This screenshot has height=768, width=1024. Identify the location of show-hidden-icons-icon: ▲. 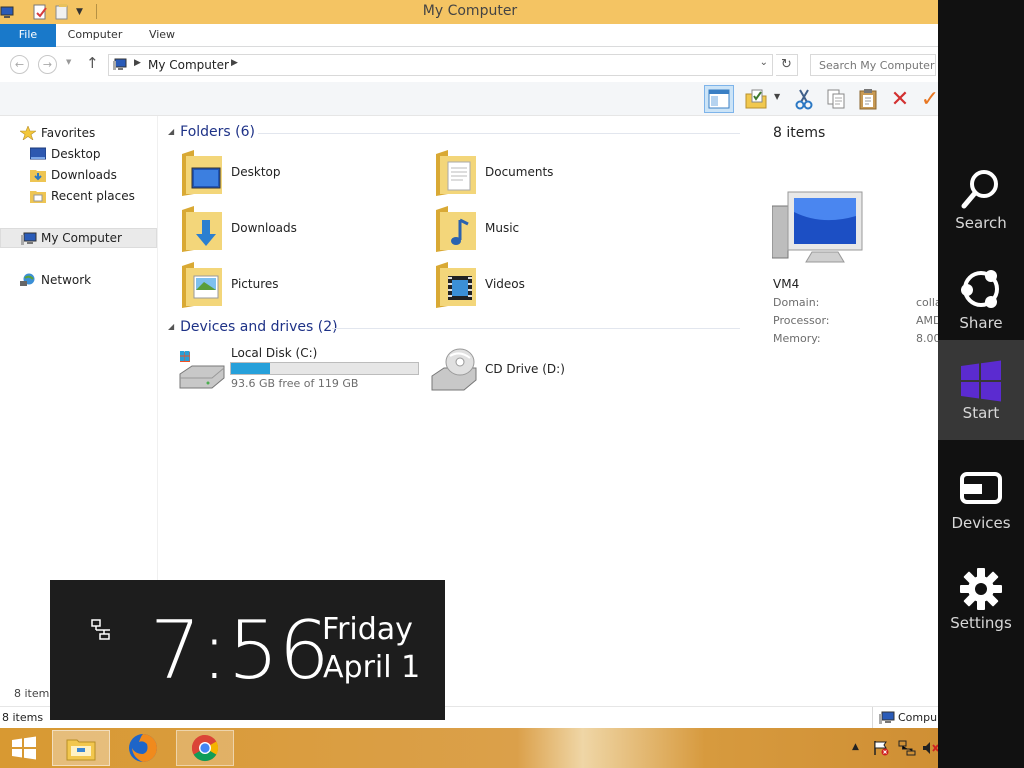
(855, 747).